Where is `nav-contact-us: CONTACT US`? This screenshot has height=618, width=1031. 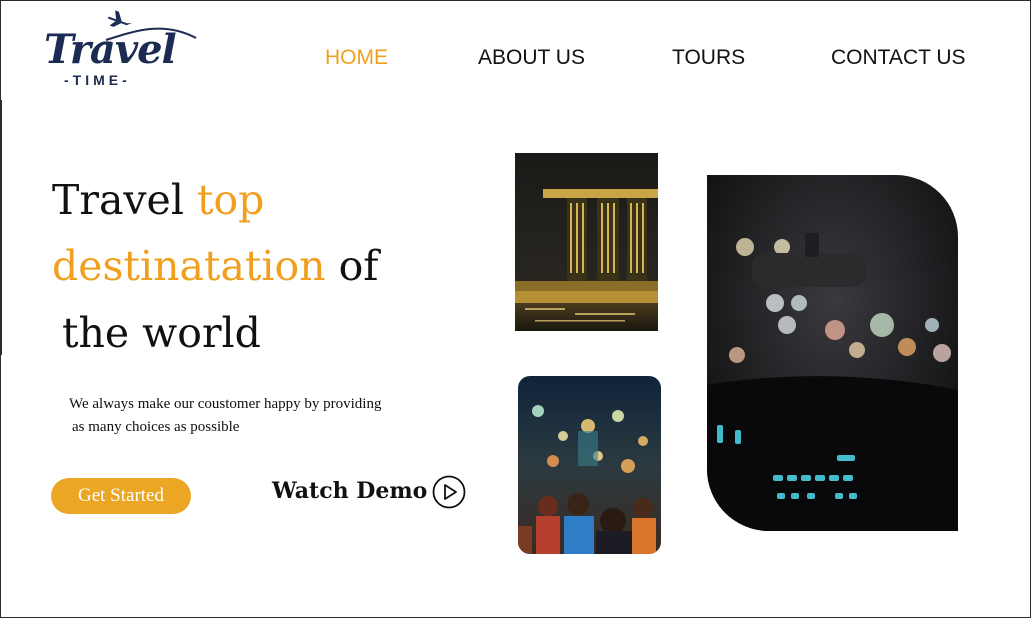 nav-contact-us: CONTACT US is located at coordinates (898, 58).